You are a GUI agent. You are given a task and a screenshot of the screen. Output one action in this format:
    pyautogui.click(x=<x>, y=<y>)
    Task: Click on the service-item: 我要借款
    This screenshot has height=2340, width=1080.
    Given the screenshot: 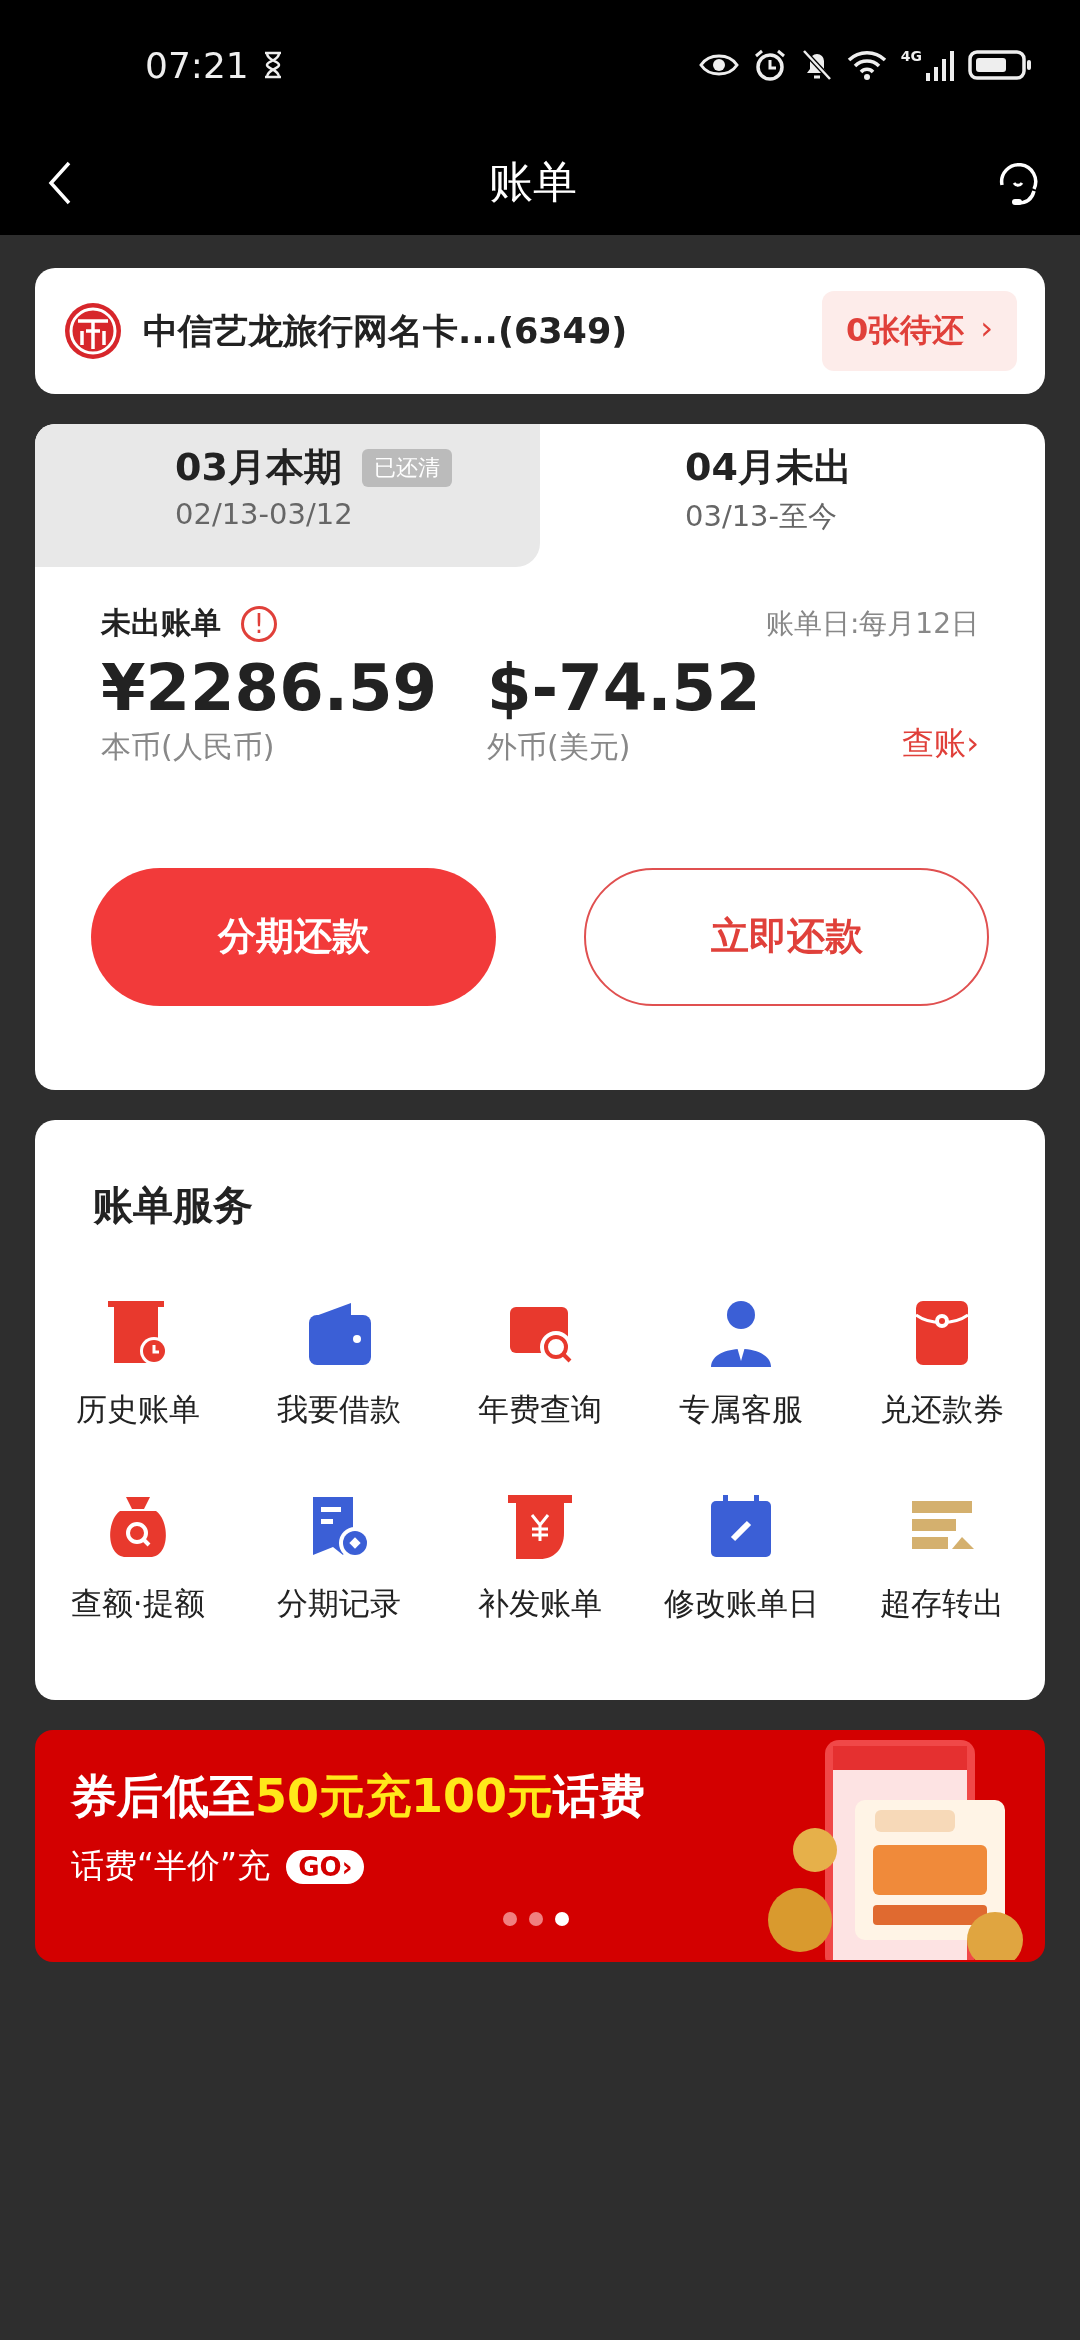 What is the action you would take?
    pyautogui.click(x=339, y=1364)
    